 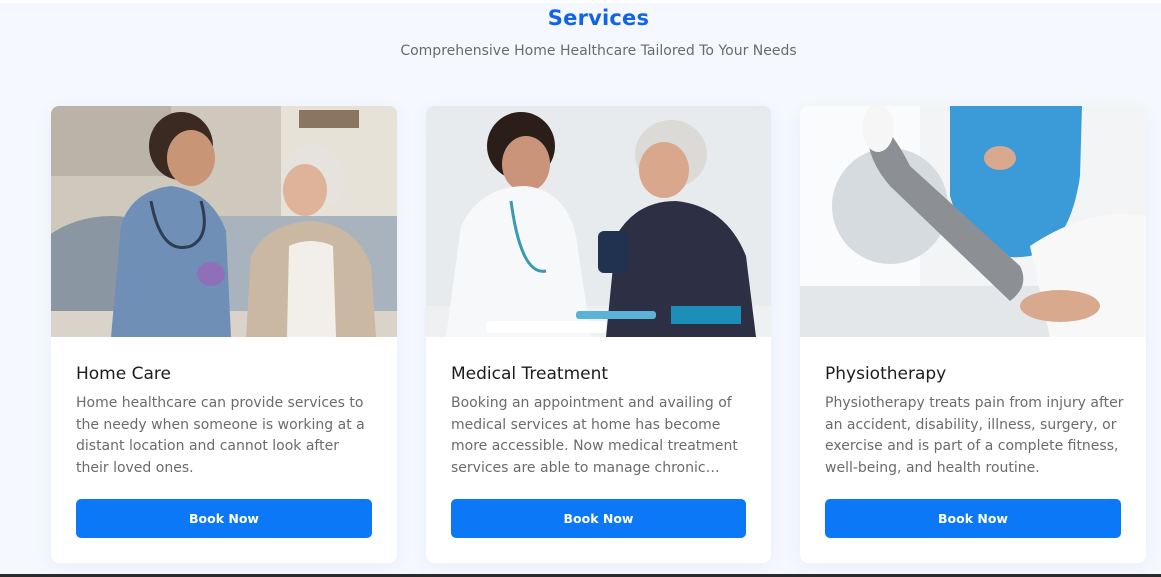 I want to click on top-strip, so click(x=580, y=1).